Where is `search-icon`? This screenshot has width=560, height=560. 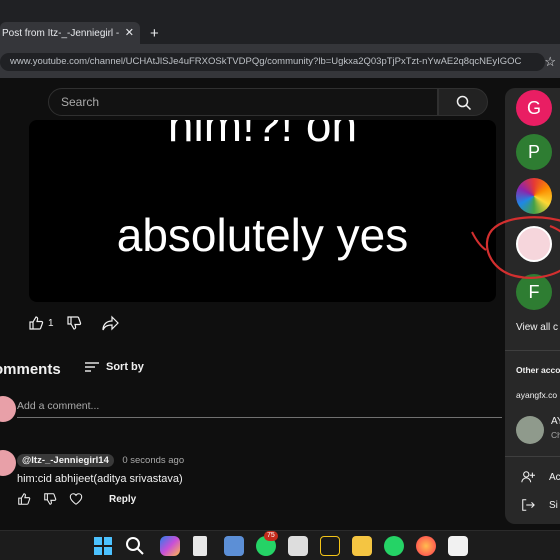 search-icon is located at coordinates (464, 103).